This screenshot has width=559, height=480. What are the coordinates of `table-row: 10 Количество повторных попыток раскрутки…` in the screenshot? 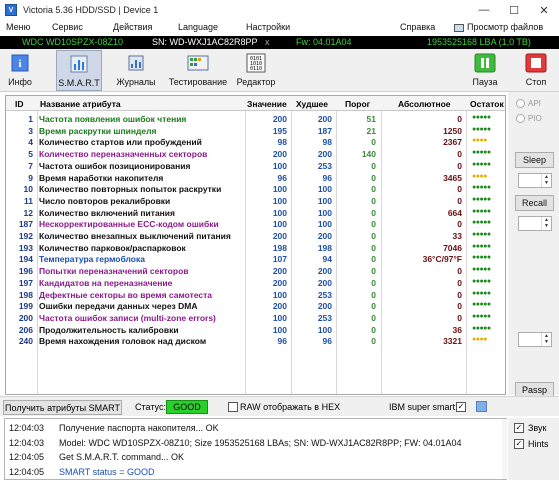 It's located at (255, 189).